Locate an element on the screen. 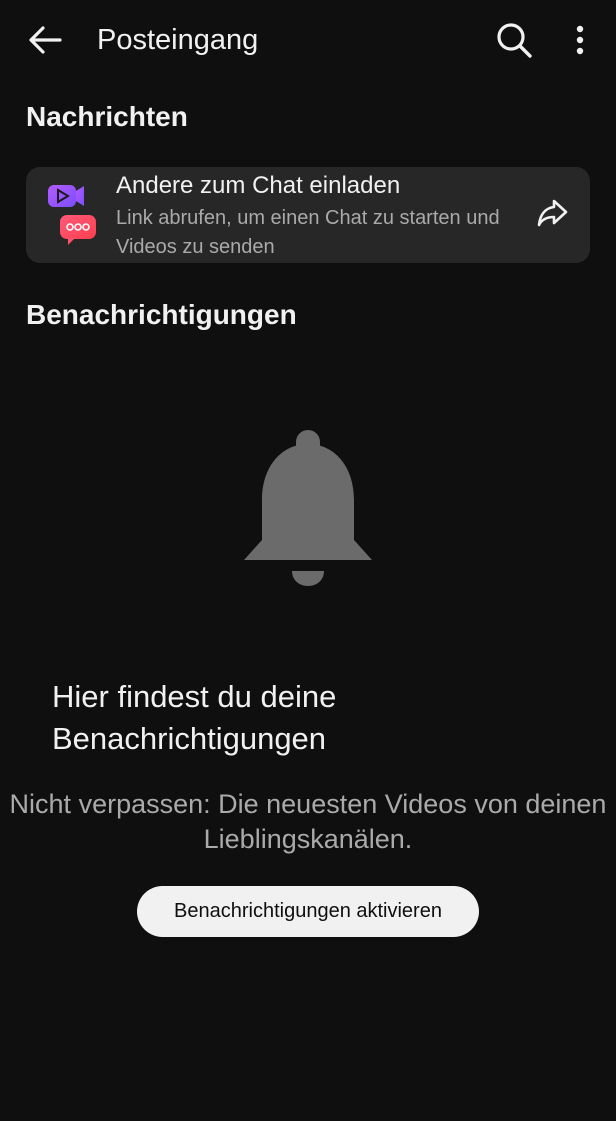 Image resolution: width=616 pixels, height=1121 pixels. arrow-left-icon is located at coordinates (45, 40).